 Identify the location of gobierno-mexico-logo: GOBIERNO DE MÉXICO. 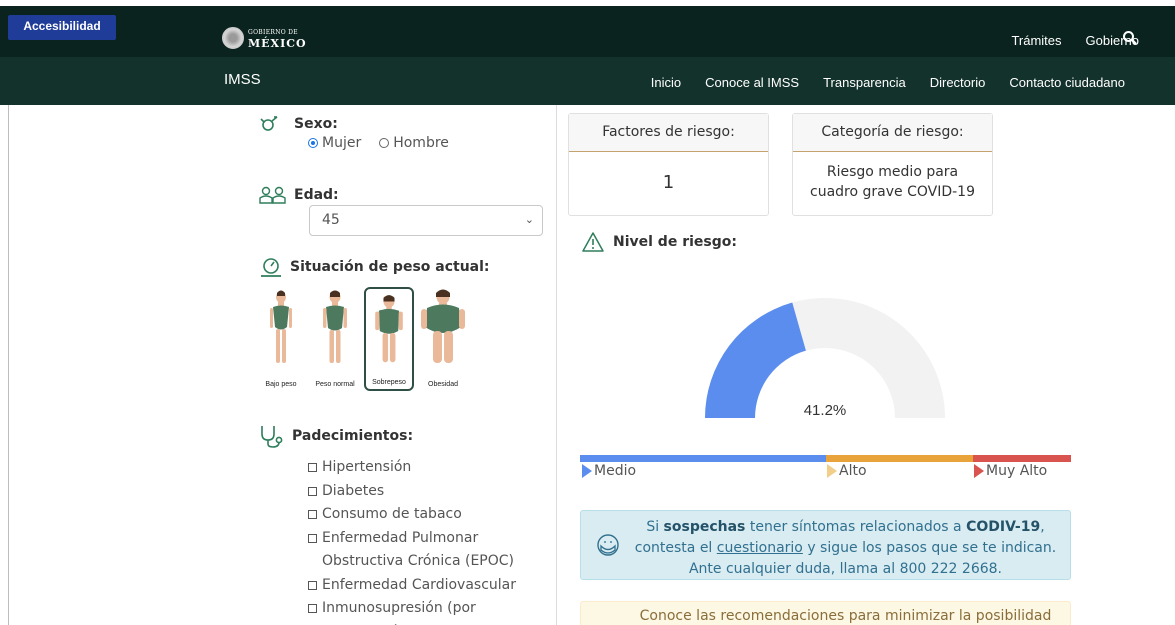
(264, 38).